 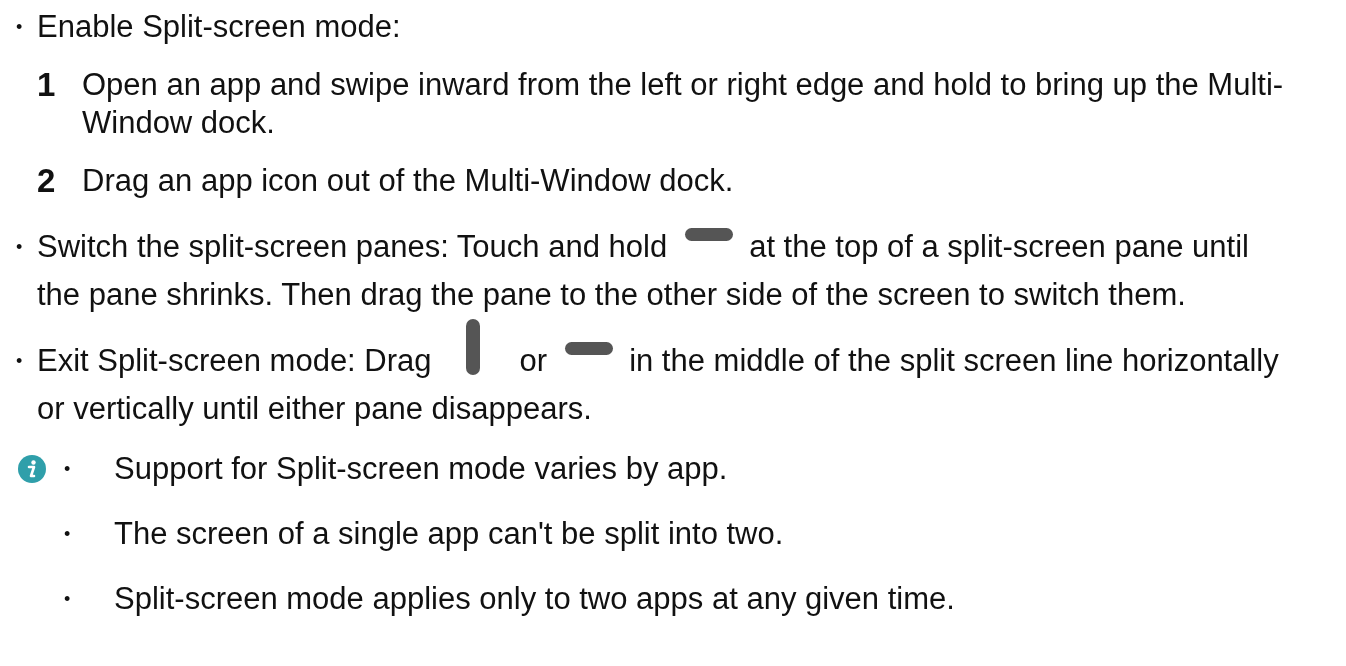 I want to click on instruction-text: in the middle of the split screen line horizontally, so click(x=954, y=361).